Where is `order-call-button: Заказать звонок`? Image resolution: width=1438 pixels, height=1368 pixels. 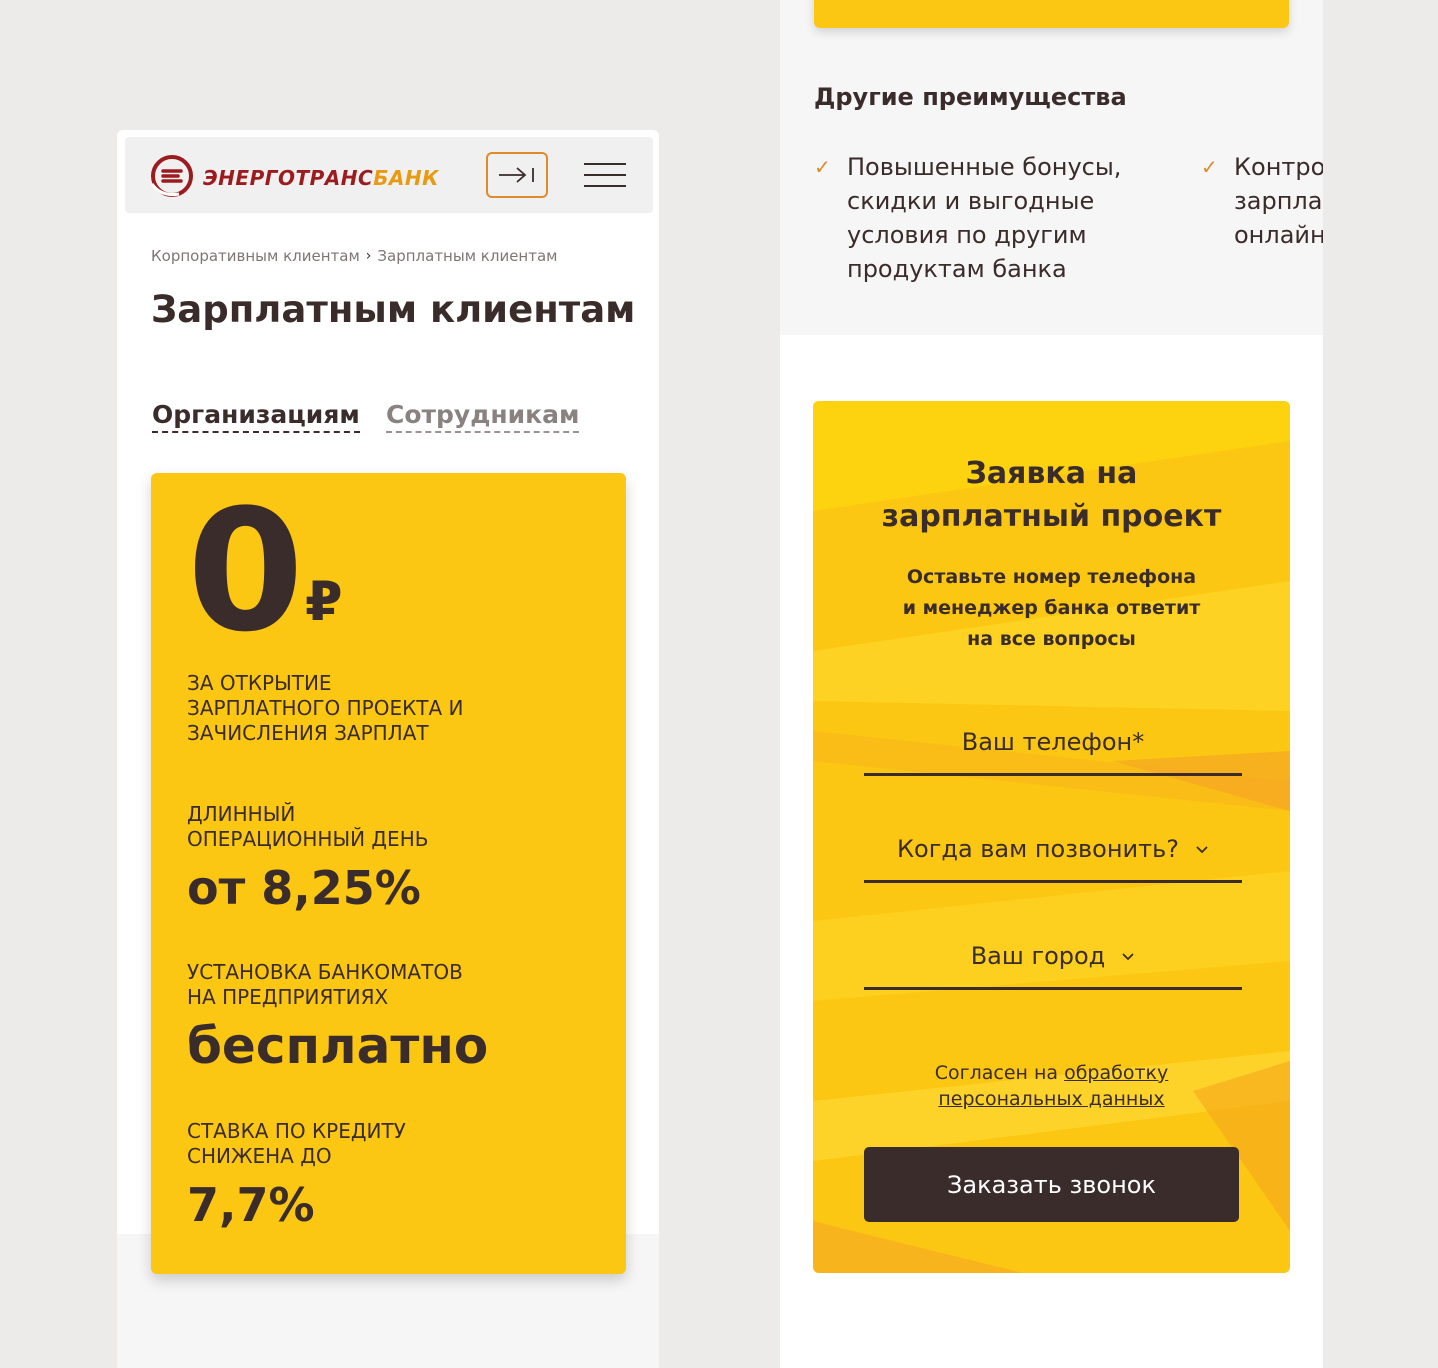 order-call-button: Заказать звонок is located at coordinates (1051, 1184).